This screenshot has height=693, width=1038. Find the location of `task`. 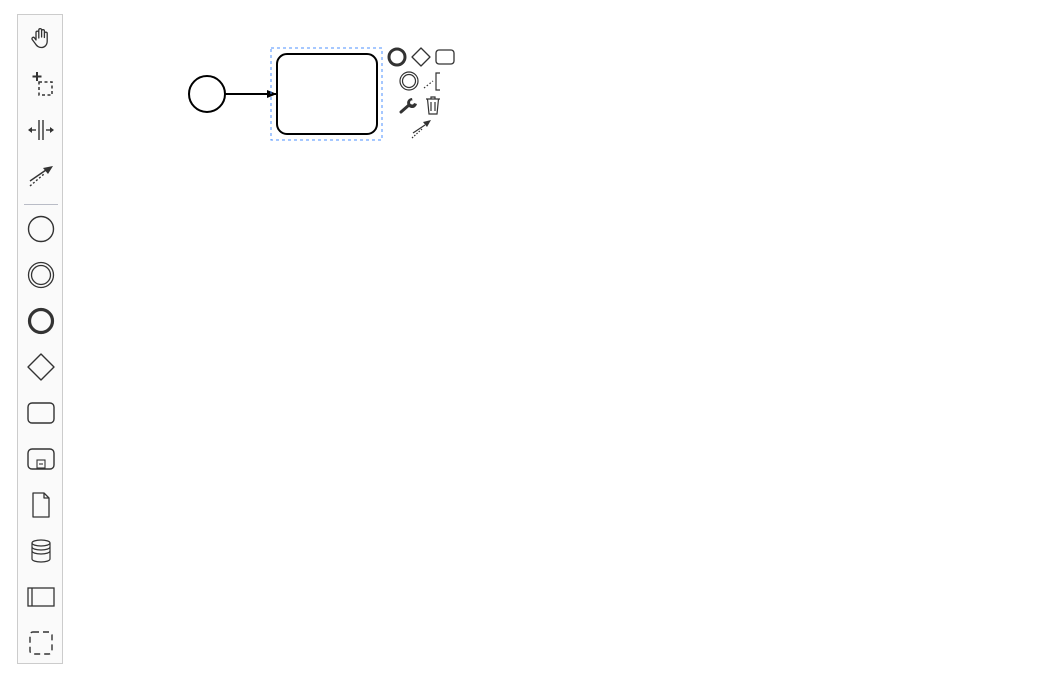

task is located at coordinates (327, 94).